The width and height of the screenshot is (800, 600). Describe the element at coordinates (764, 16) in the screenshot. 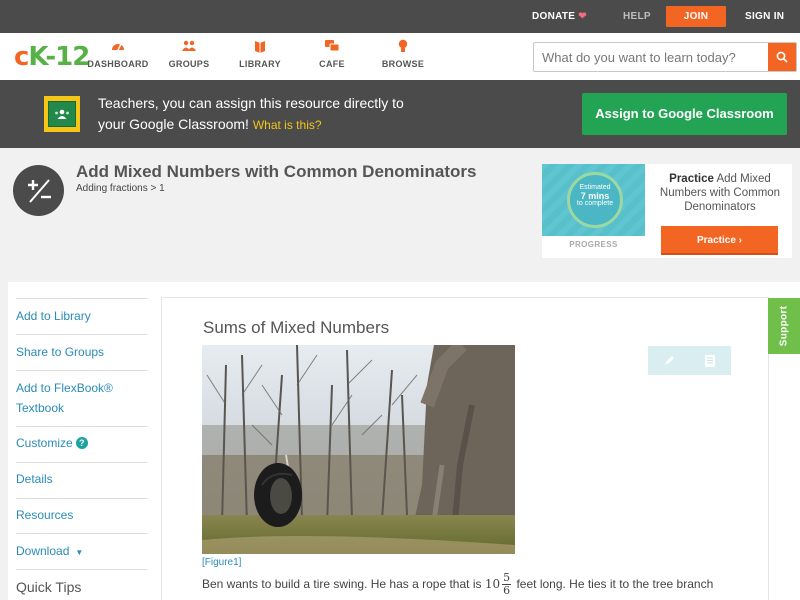

I see `sign-in-link: SIGN IN` at that location.